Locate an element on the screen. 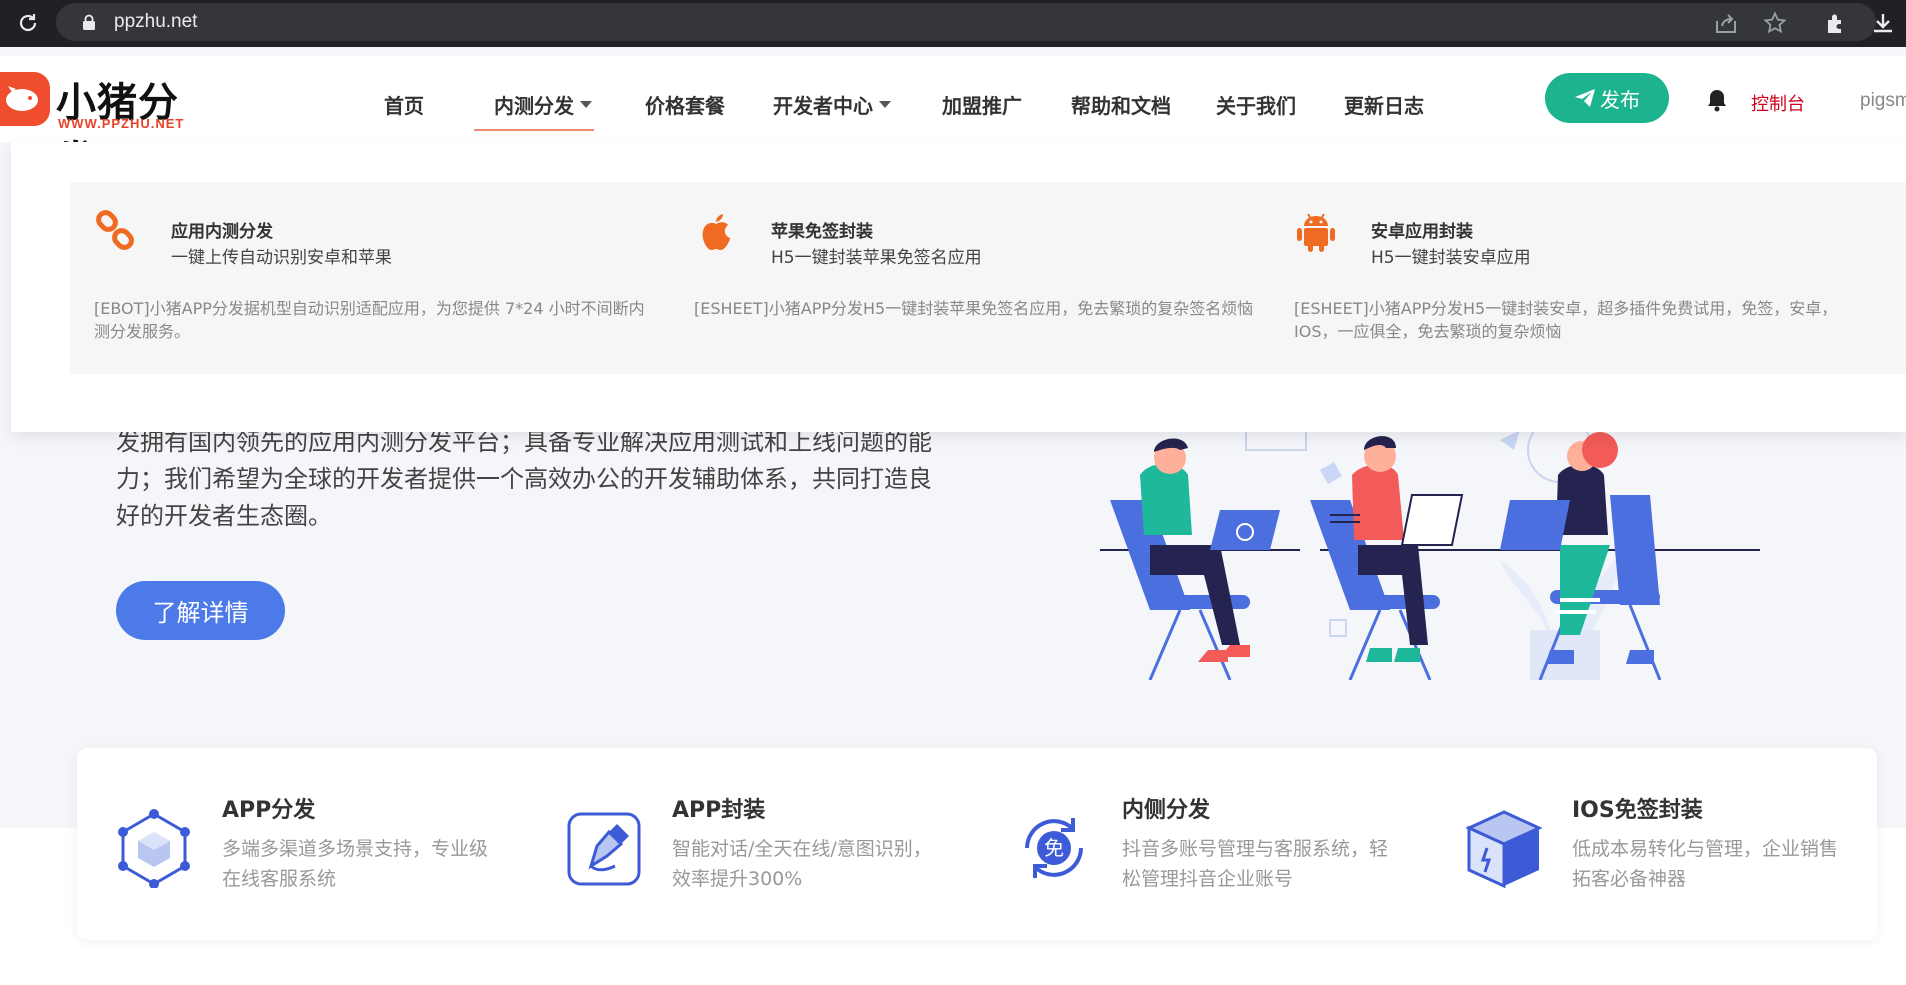 Image resolution: width=1906 pixels, height=985 pixels. active-nav-indicator is located at coordinates (534, 130).